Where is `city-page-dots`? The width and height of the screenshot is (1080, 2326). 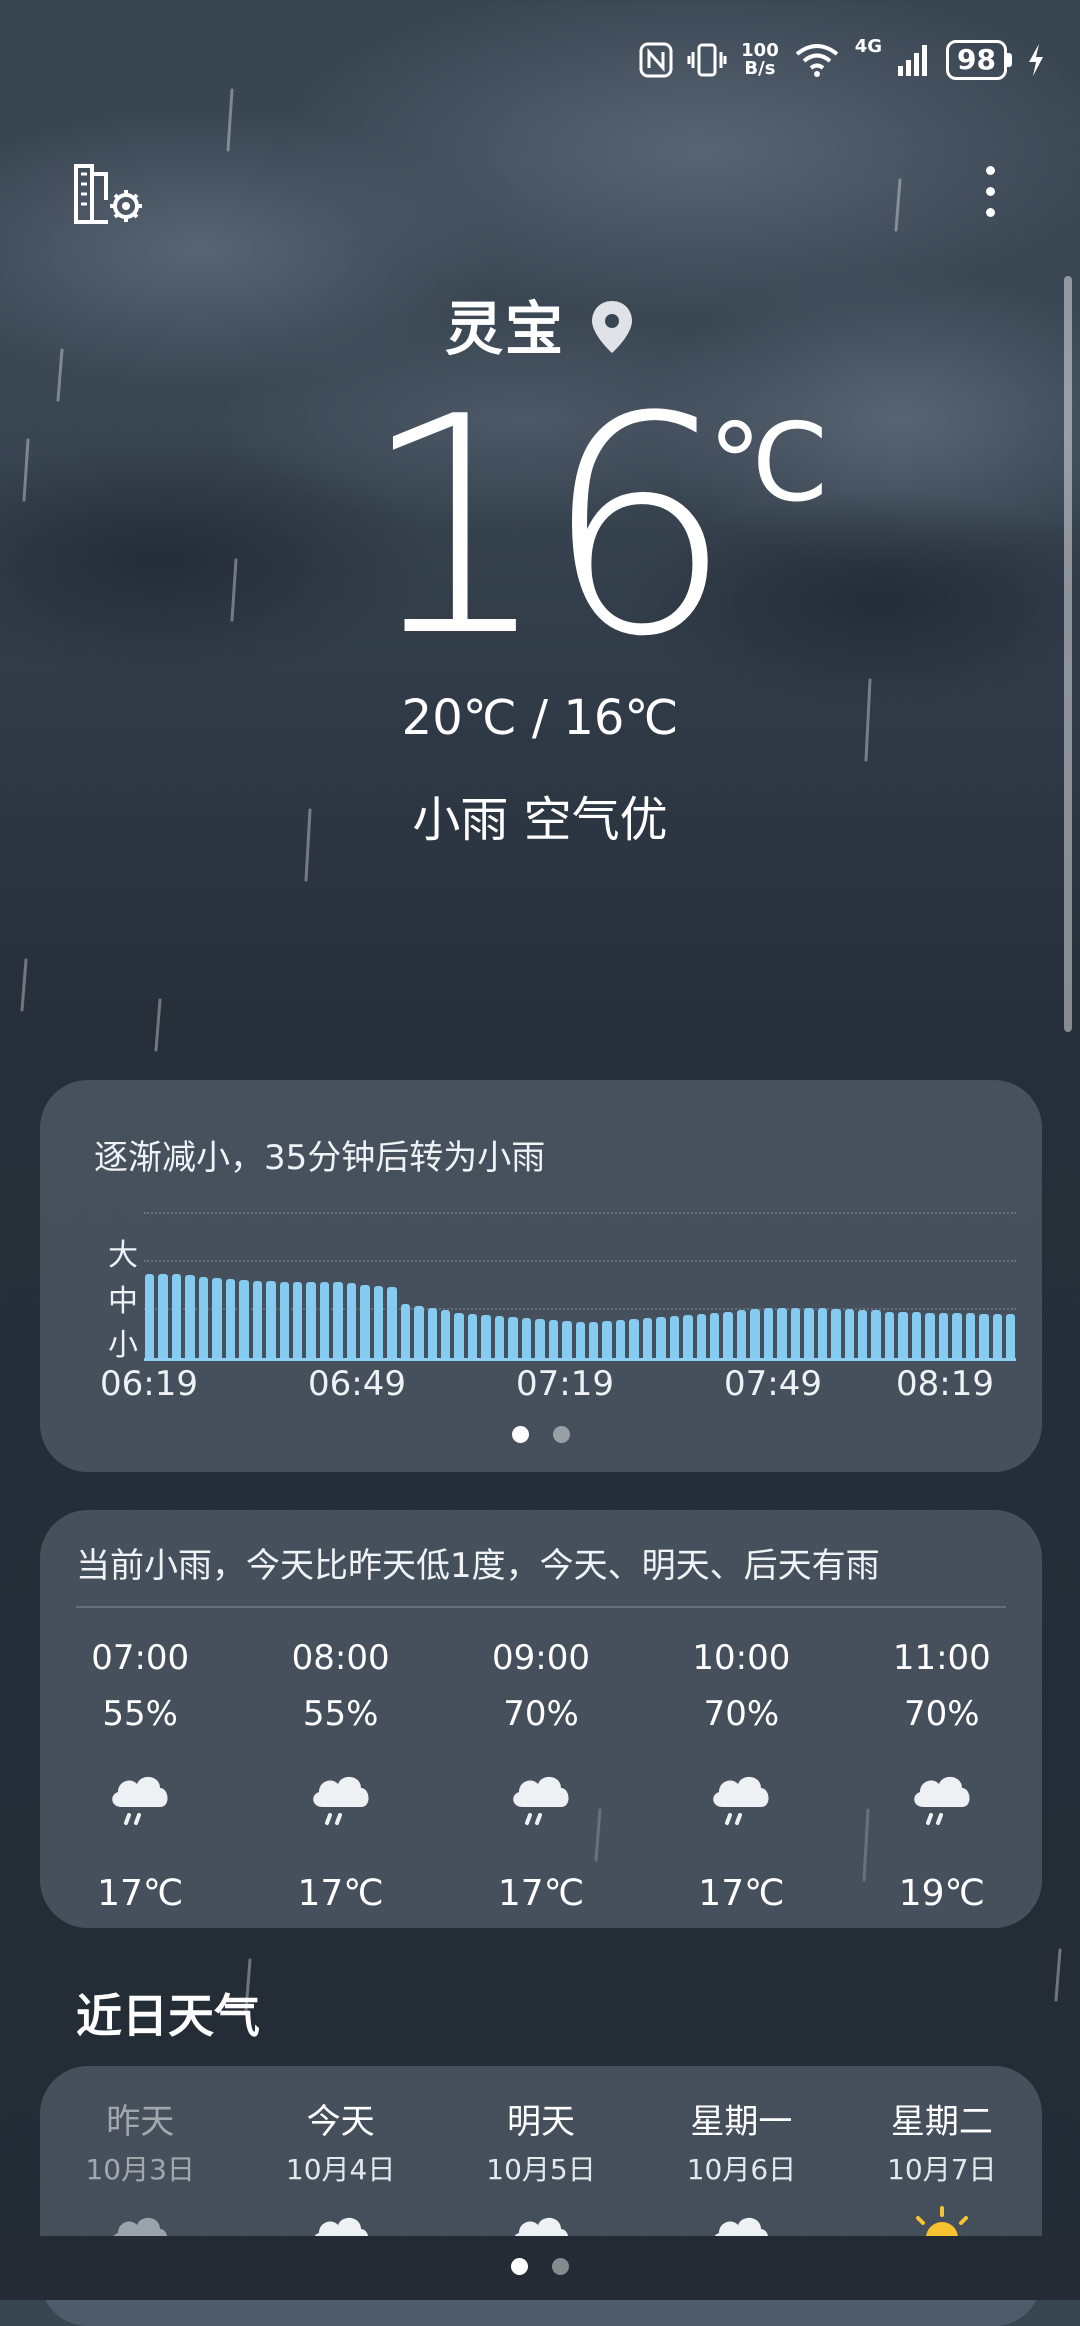 city-page-dots is located at coordinates (540, 2268).